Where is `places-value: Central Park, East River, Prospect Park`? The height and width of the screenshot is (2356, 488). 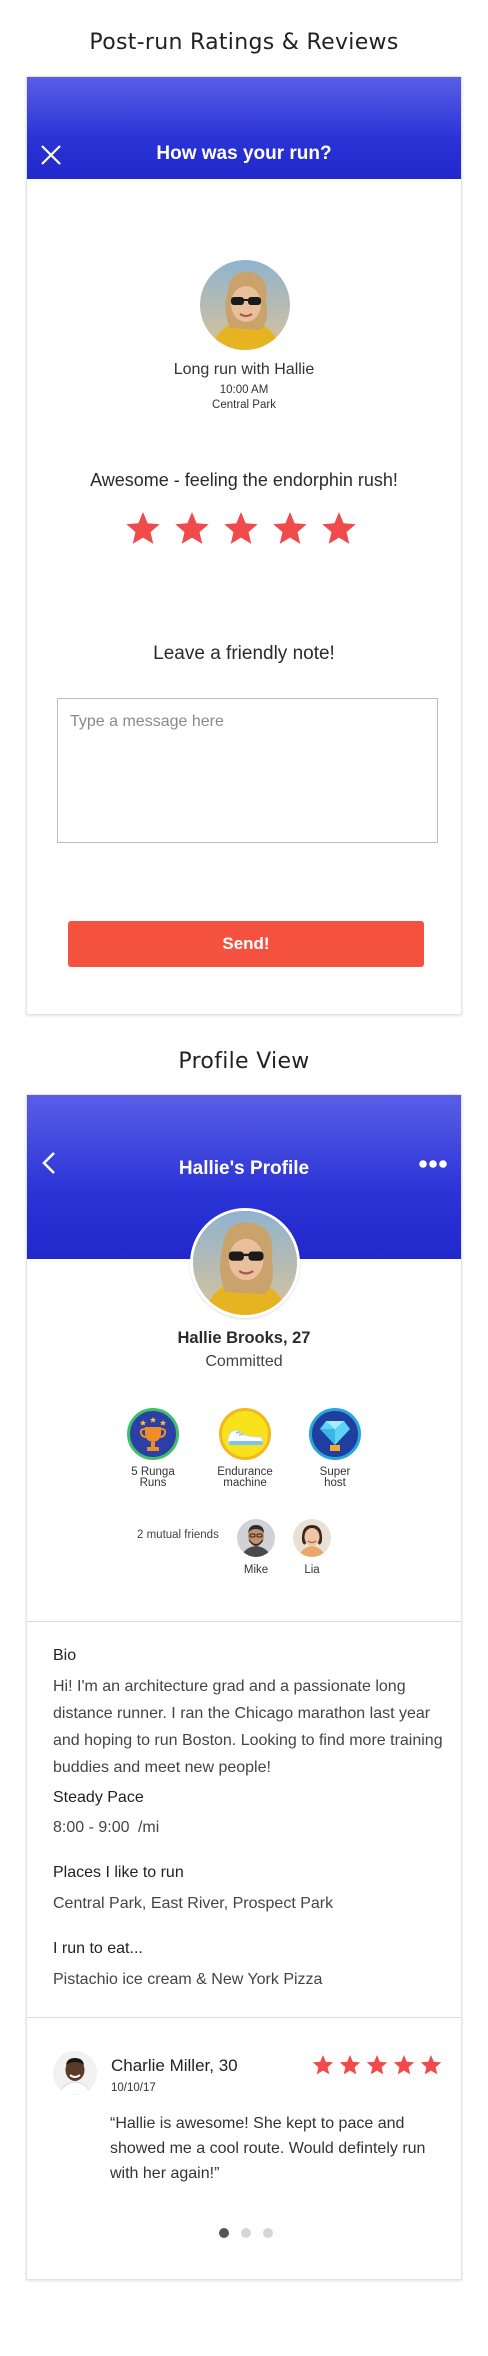
places-value: Central Park, East River, Prospect Park is located at coordinates (193, 1903).